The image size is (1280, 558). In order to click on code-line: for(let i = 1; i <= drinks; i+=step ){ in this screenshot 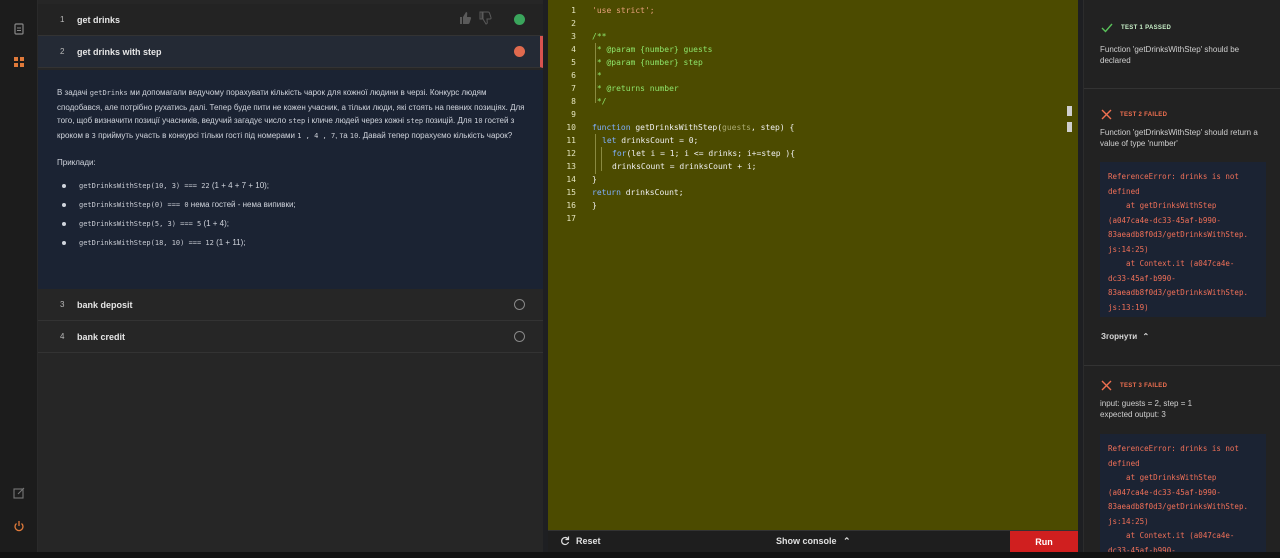, I will do `click(704, 153)`.